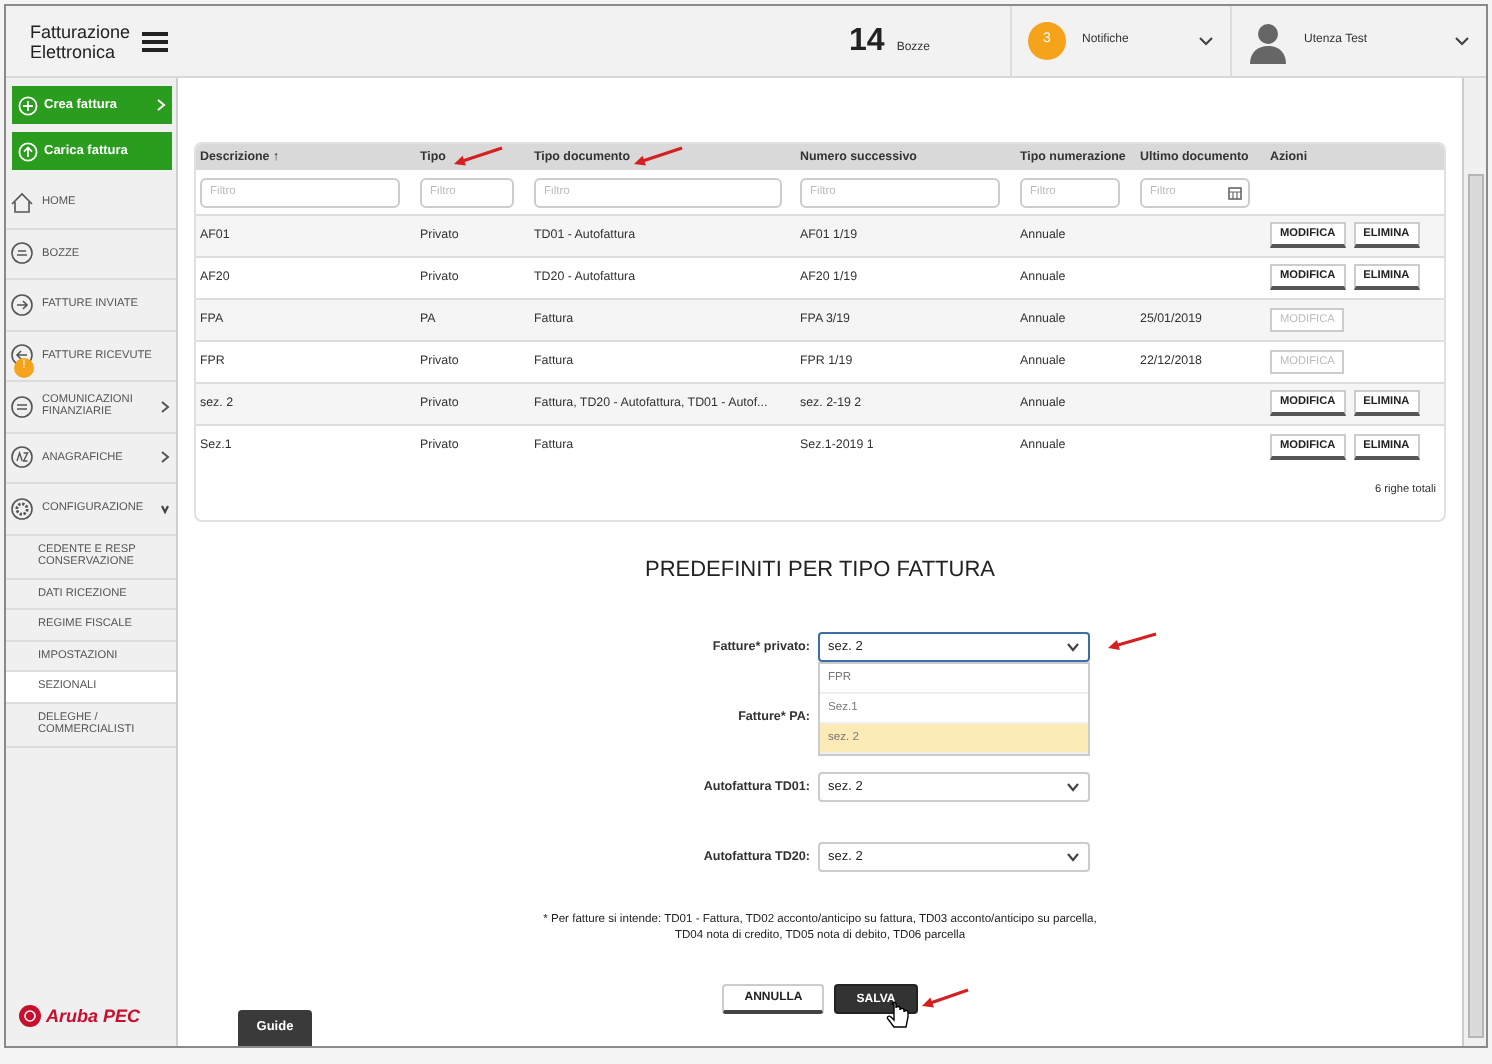  Describe the element at coordinates (81, 41) in the screenshot. I see `app-title: Fatturazione Elettronica` at that location.